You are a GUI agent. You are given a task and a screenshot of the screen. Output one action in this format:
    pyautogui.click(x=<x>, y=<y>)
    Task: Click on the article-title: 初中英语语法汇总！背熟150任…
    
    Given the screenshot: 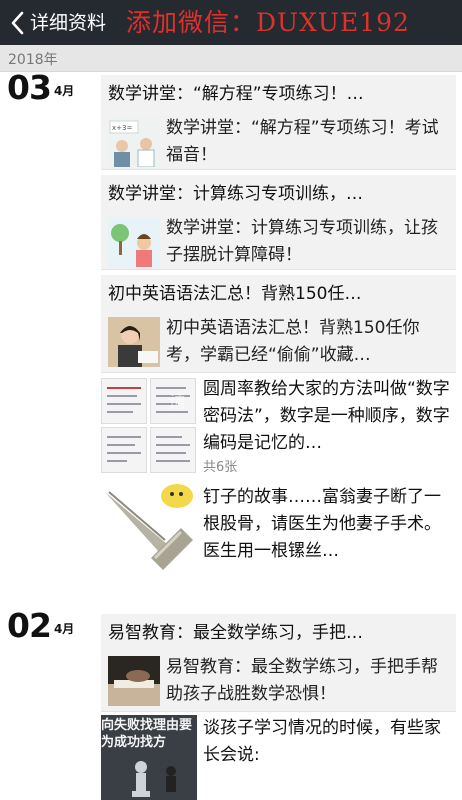 What is the action you would take?
    pyautogui.click(x=235, y=294)
    